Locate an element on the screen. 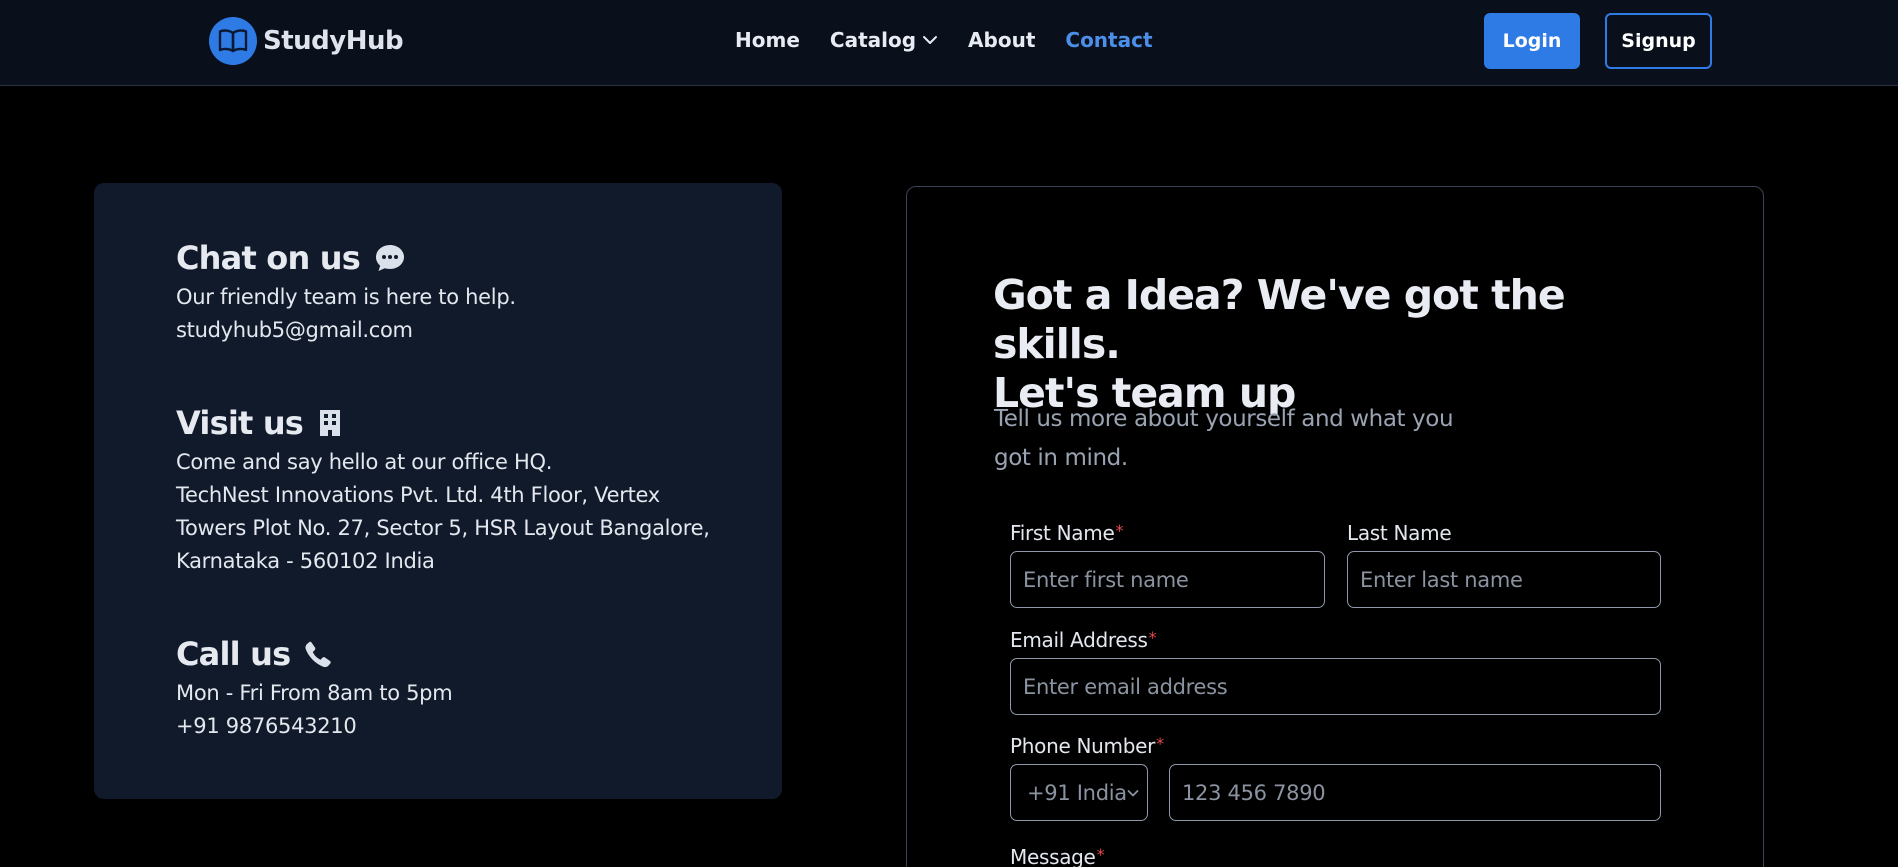 This screenshot has width=1898, height=867. last-name-label: Last Name is located at coordinates (1399, 533).